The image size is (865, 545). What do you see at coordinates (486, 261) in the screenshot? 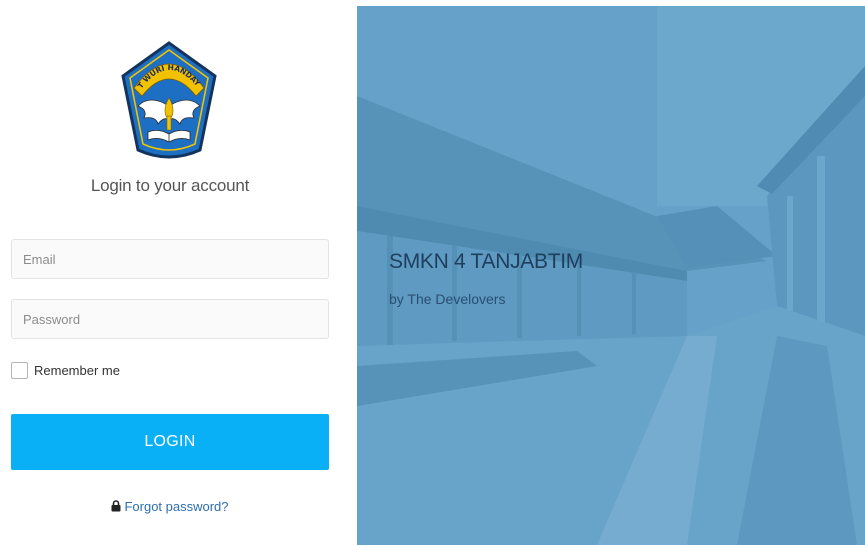
I see `school-name: SMKN 4 TANJABTIM` at bounding box center [486, 261].